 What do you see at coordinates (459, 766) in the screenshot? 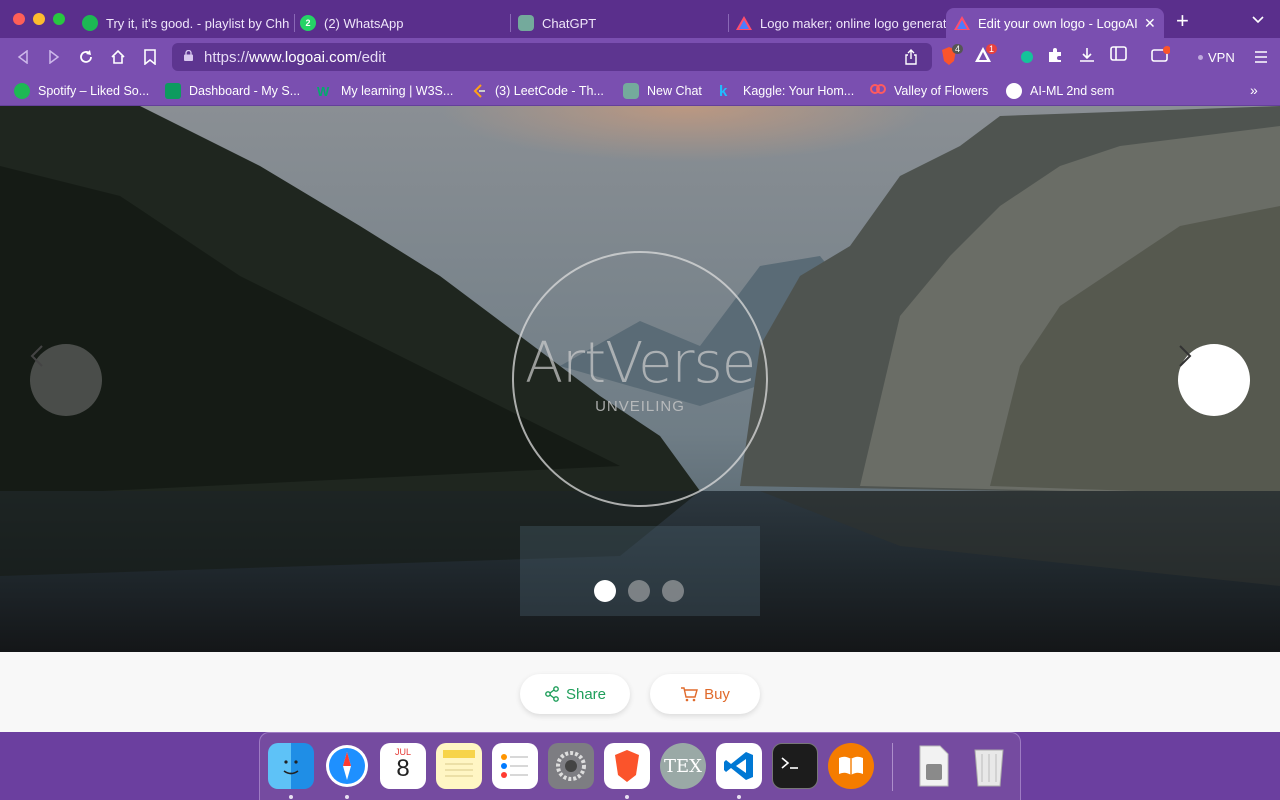
I see `notes-icon` at bounding box center [459, 766].